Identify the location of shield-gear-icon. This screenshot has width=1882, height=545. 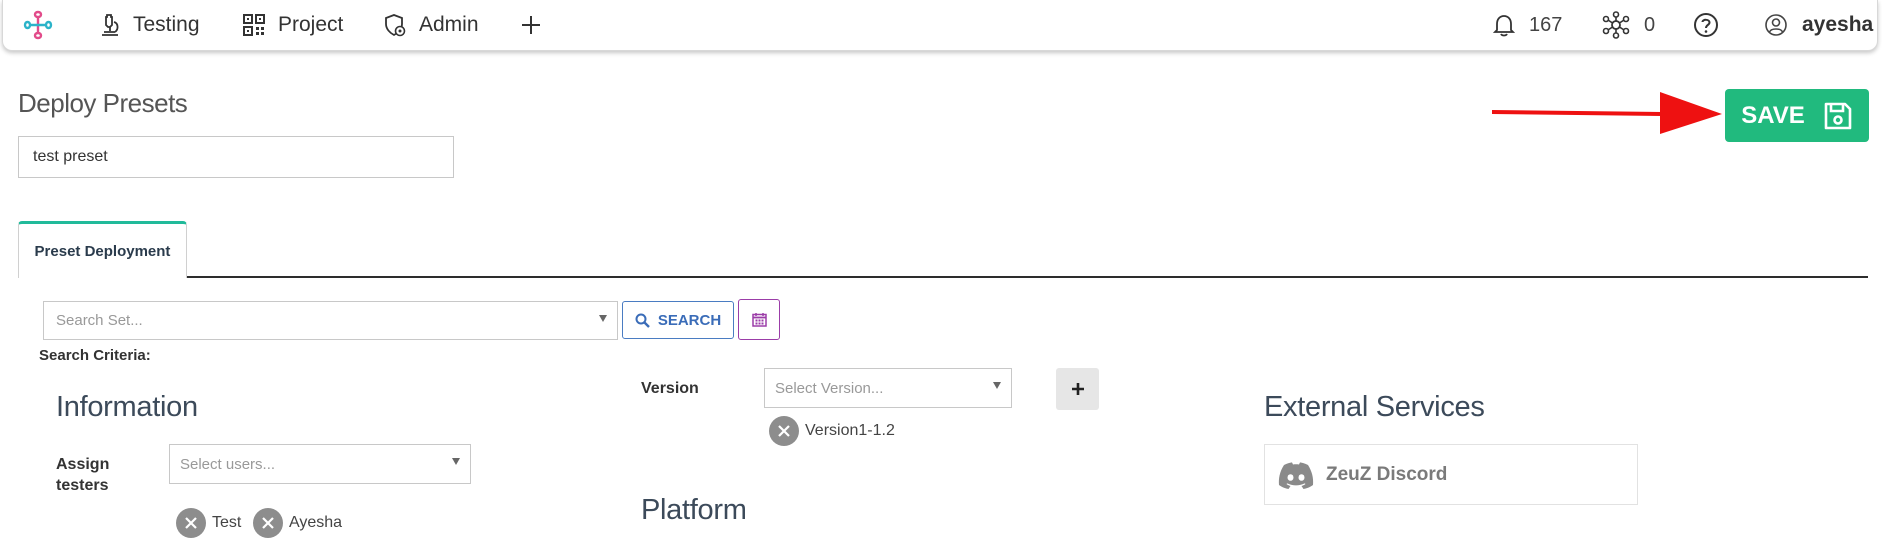
(395, 25).